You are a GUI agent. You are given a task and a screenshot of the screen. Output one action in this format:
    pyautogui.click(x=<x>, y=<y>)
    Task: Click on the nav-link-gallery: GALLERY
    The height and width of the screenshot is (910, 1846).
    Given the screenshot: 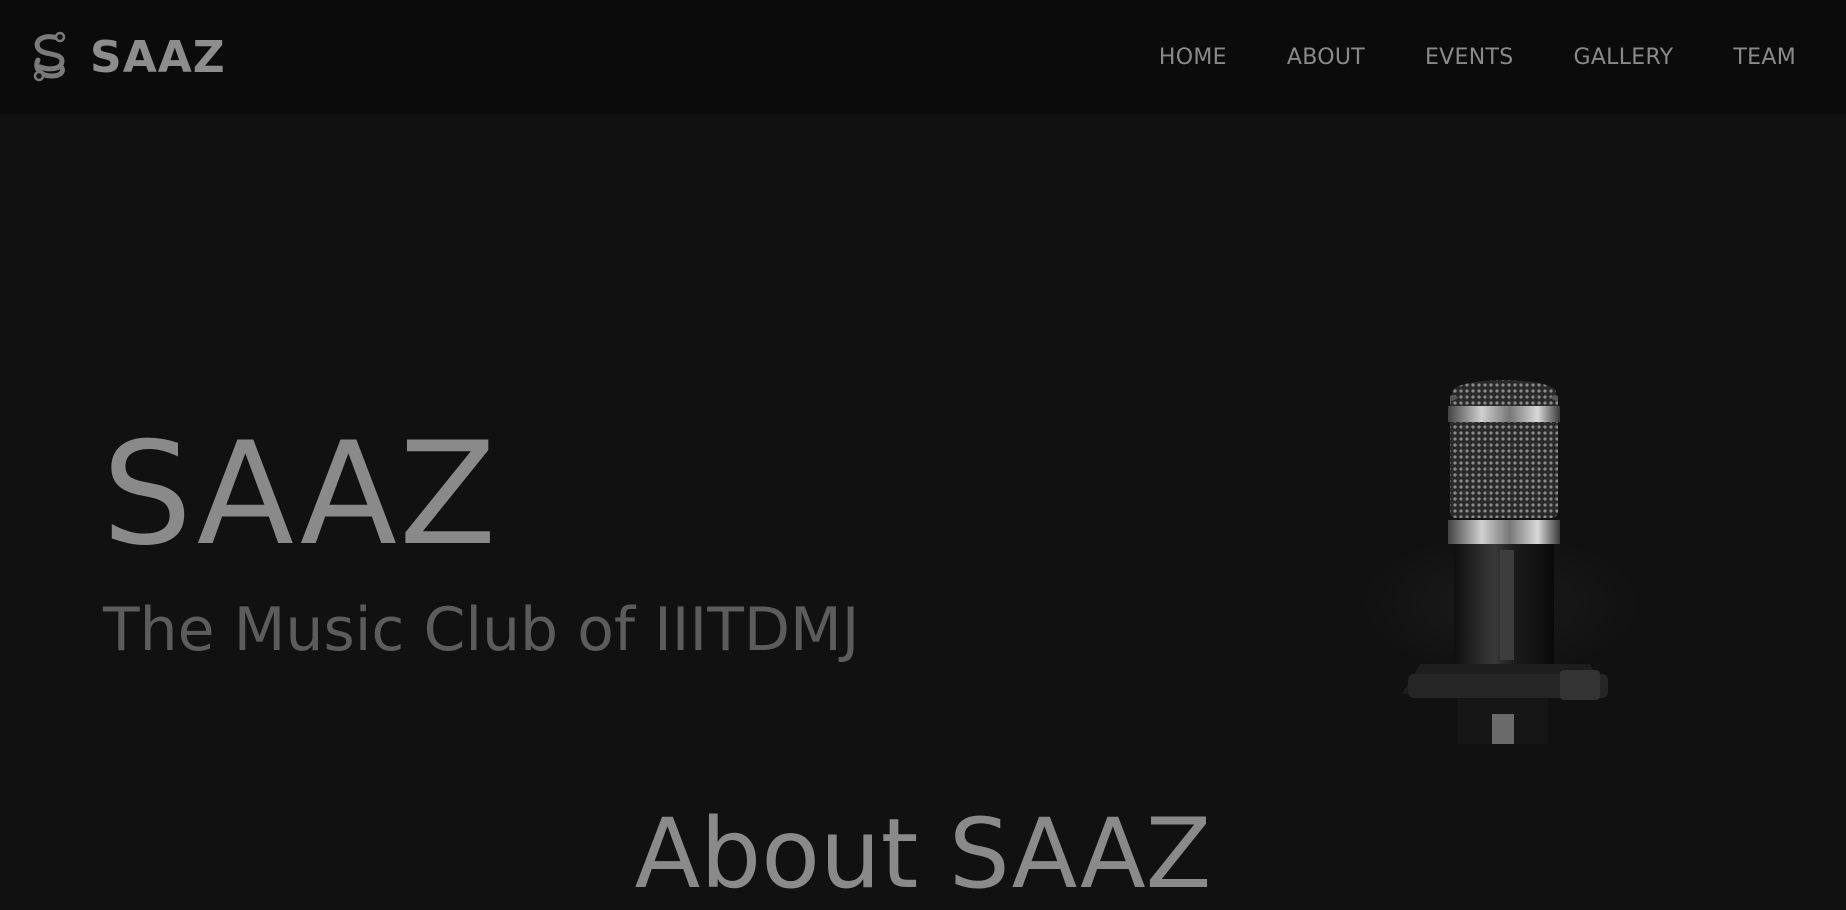 What is the action you would take?
    pyautogui.click(x=1623, y=57)
    